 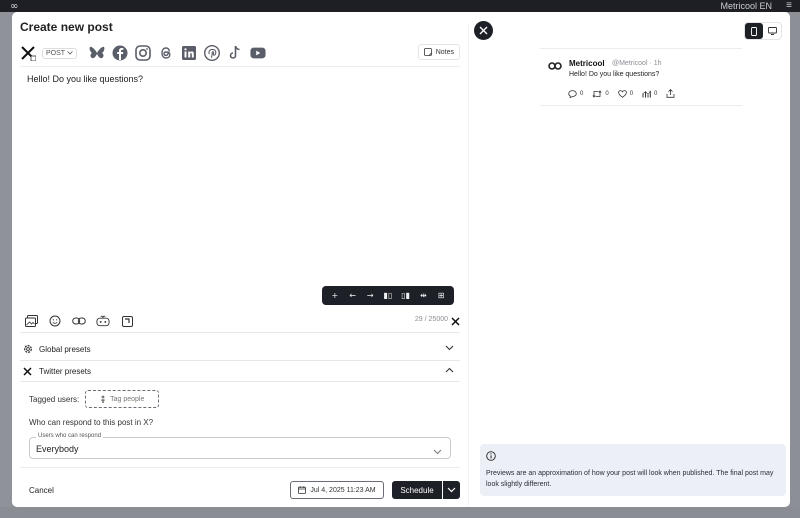 What do you see at coordinates (302, 490) in the screenshot?
I see `calendar-icon` at bounding box center [302, 490].